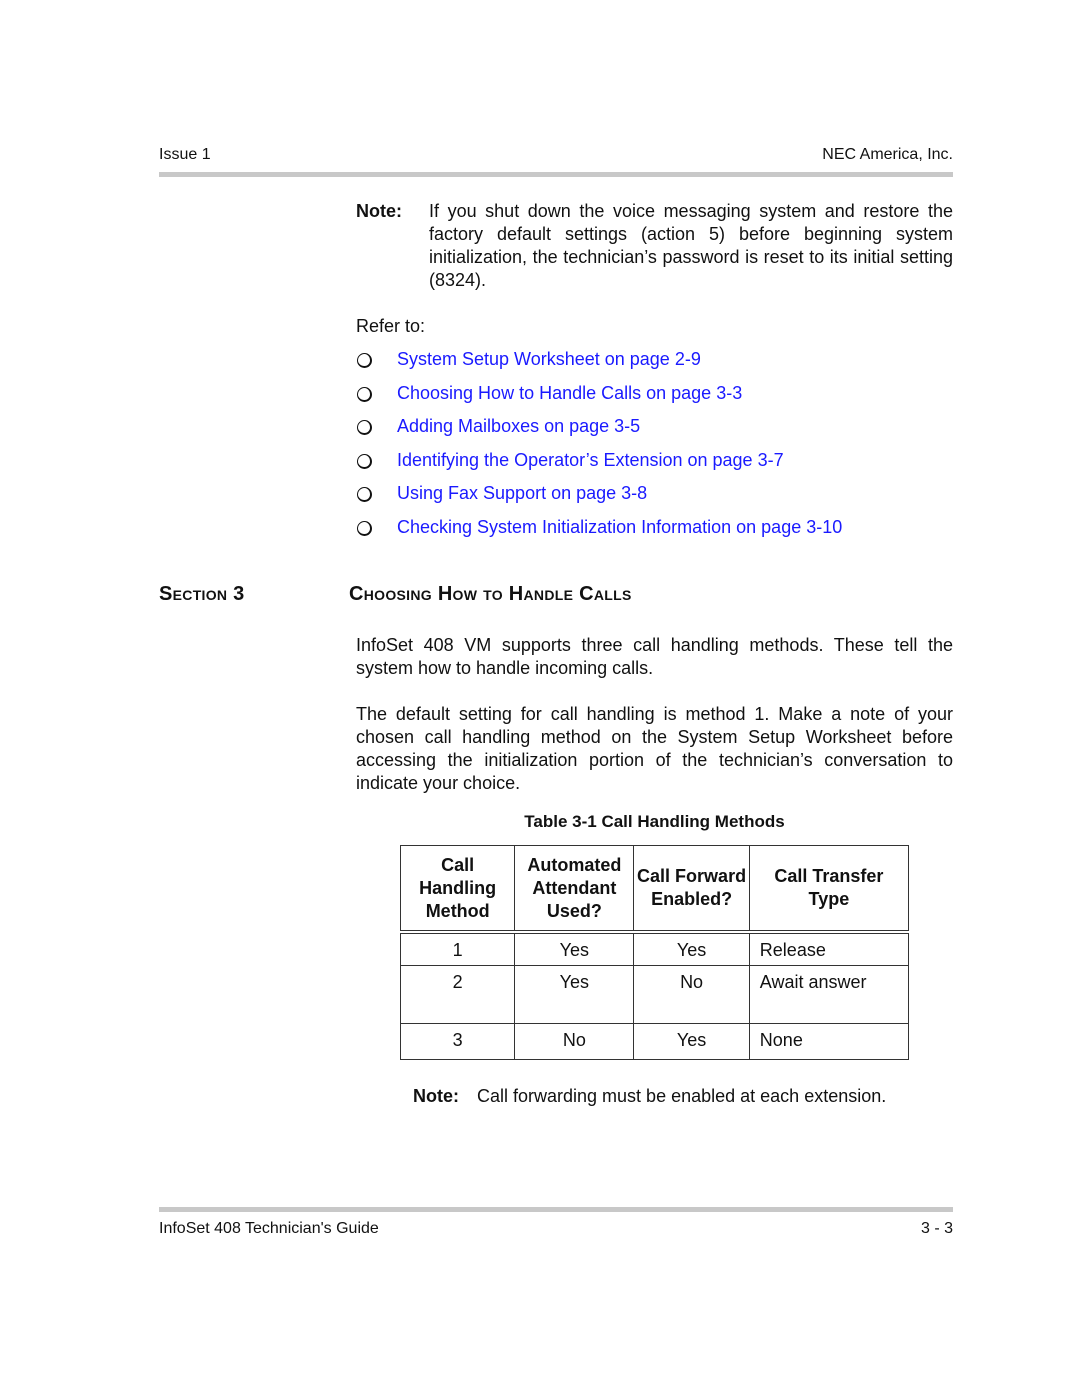  What do you see at coordinates (691, 889) in the screenshot?
I see `column-header: Call Forward Enabled?` at bounding box center [691, 889].